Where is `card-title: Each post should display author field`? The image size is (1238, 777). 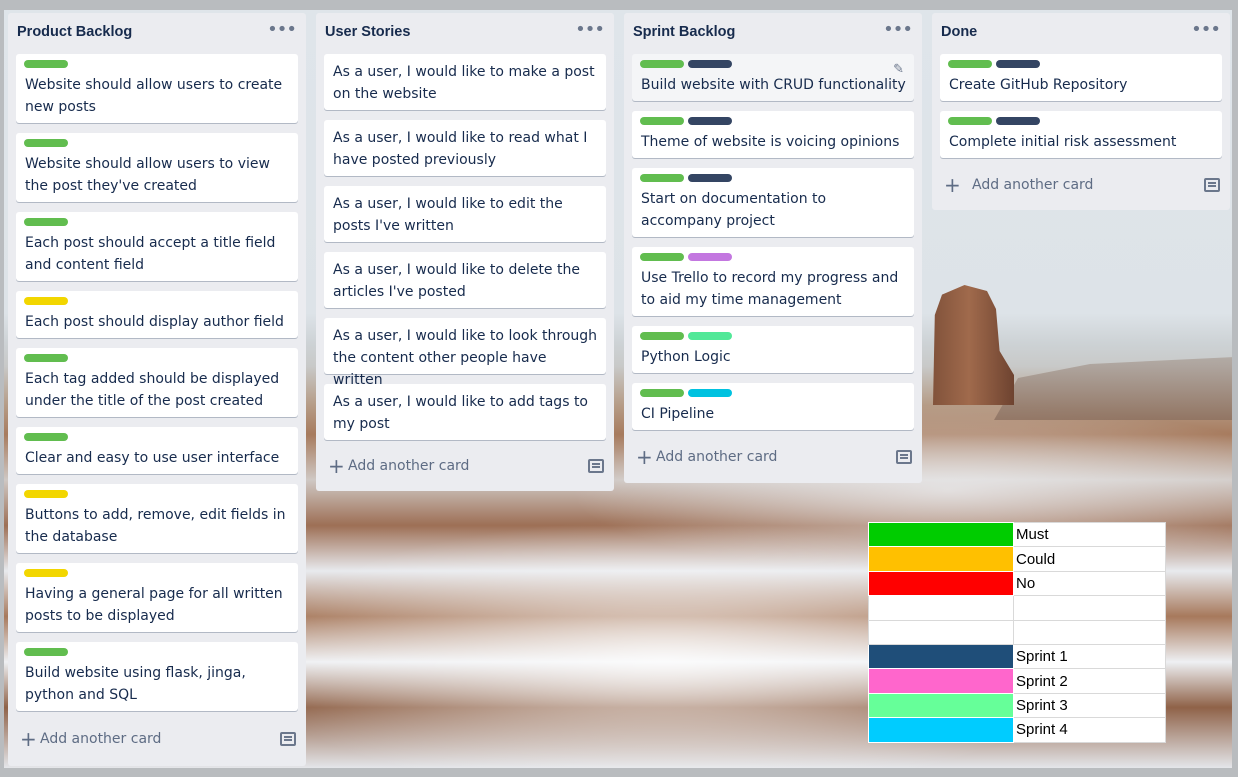 card-title: Each post should display author field is located at coordinates (154, 322).